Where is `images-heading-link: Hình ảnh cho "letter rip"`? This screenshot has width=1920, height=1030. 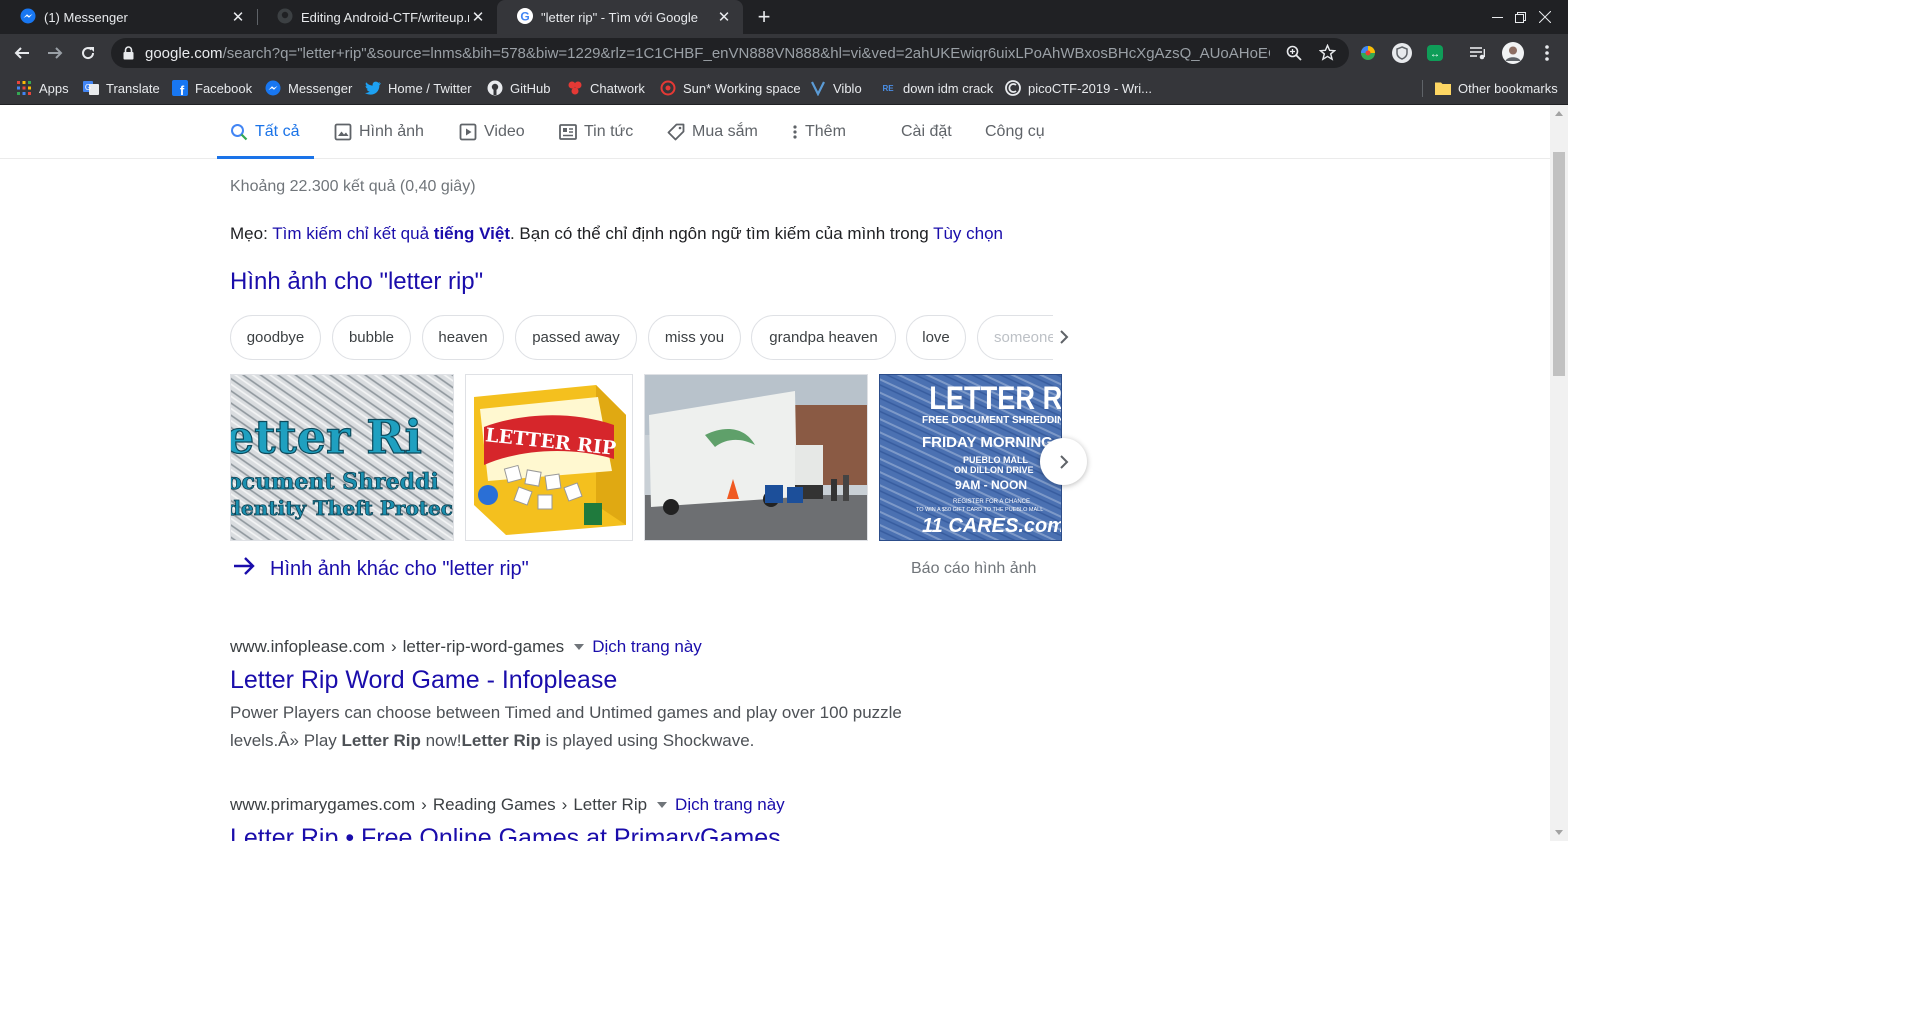
images-heading-link: Hình ảnh cho "letter rip" is located at coordinates (356, 282).